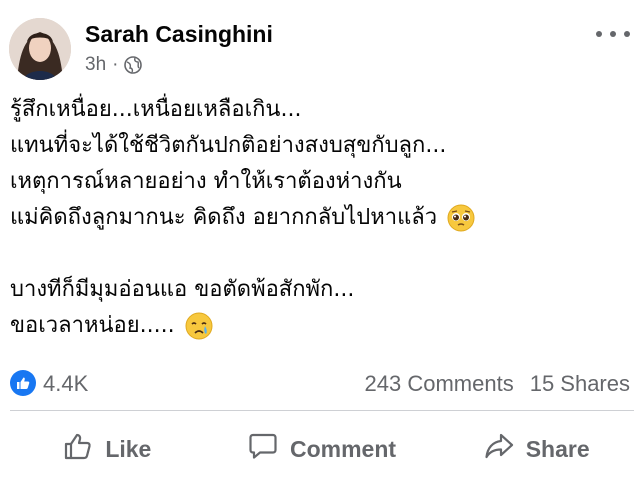 The width and height of the screenshot is (644, 479). I want to click on post-meta: 3h ·, so click(114, 65).